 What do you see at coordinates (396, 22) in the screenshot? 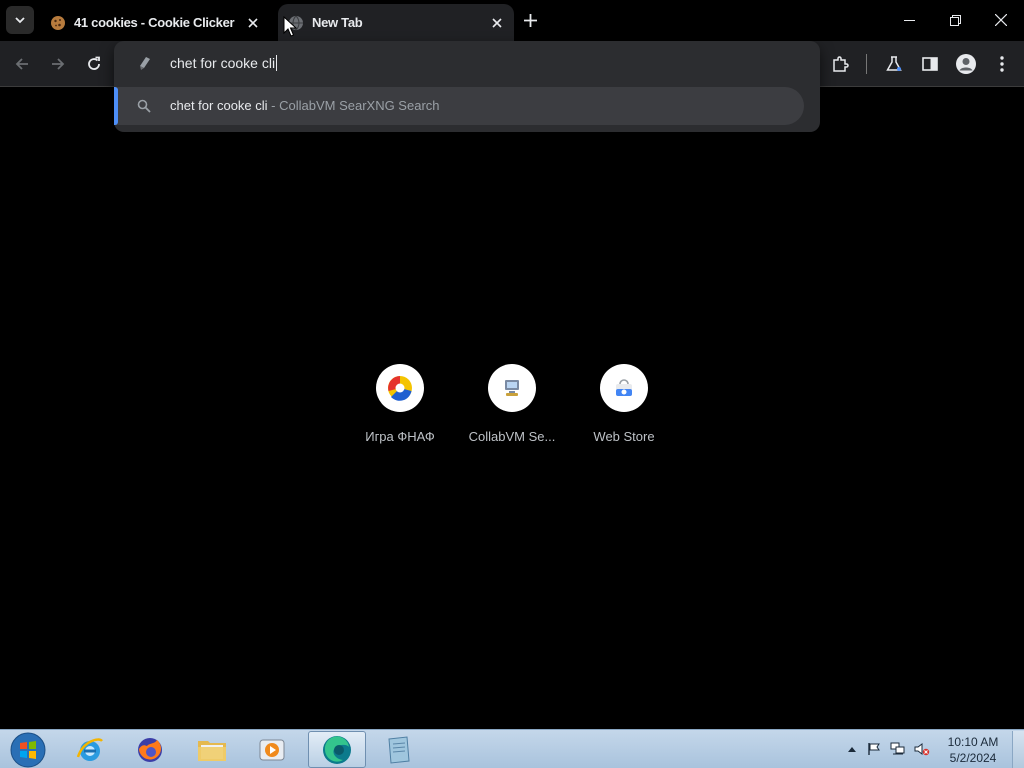
I see `tab-new-tab: New Tab` at bounding box center [396, 22].